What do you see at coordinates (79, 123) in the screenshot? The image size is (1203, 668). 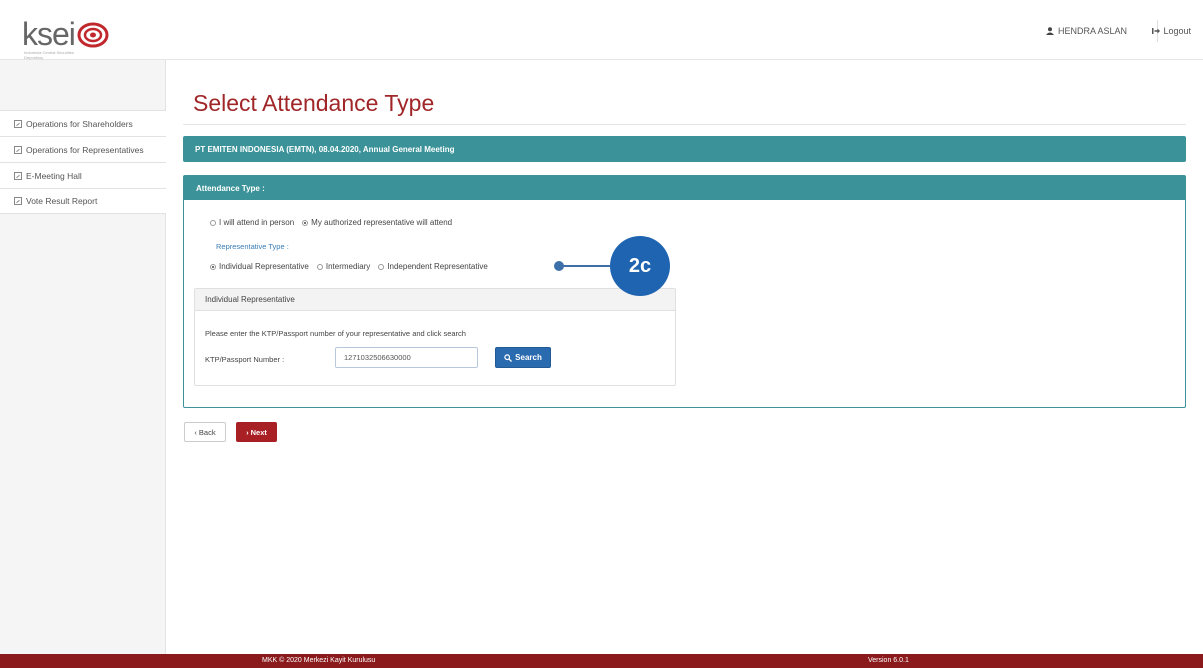 I see `sidebar-item-label: Operations for Shareholders` at bounding box center [79, 123].